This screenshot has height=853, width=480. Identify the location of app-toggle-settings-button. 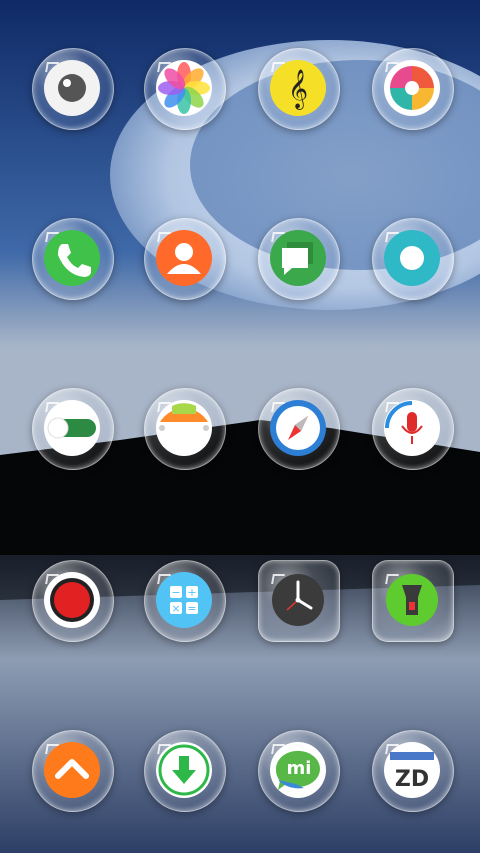
(73, 429).